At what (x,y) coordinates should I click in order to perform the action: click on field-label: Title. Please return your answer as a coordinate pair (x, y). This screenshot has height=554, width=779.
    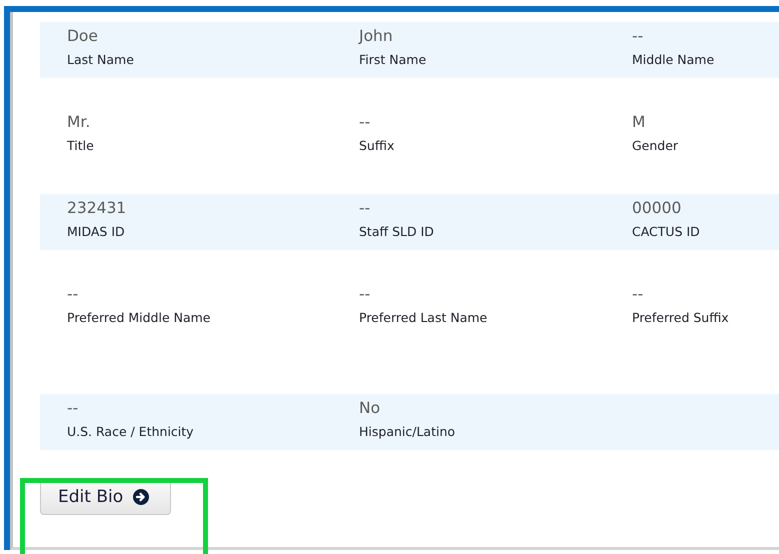
    Looking at the image, I should click on (80, 146).